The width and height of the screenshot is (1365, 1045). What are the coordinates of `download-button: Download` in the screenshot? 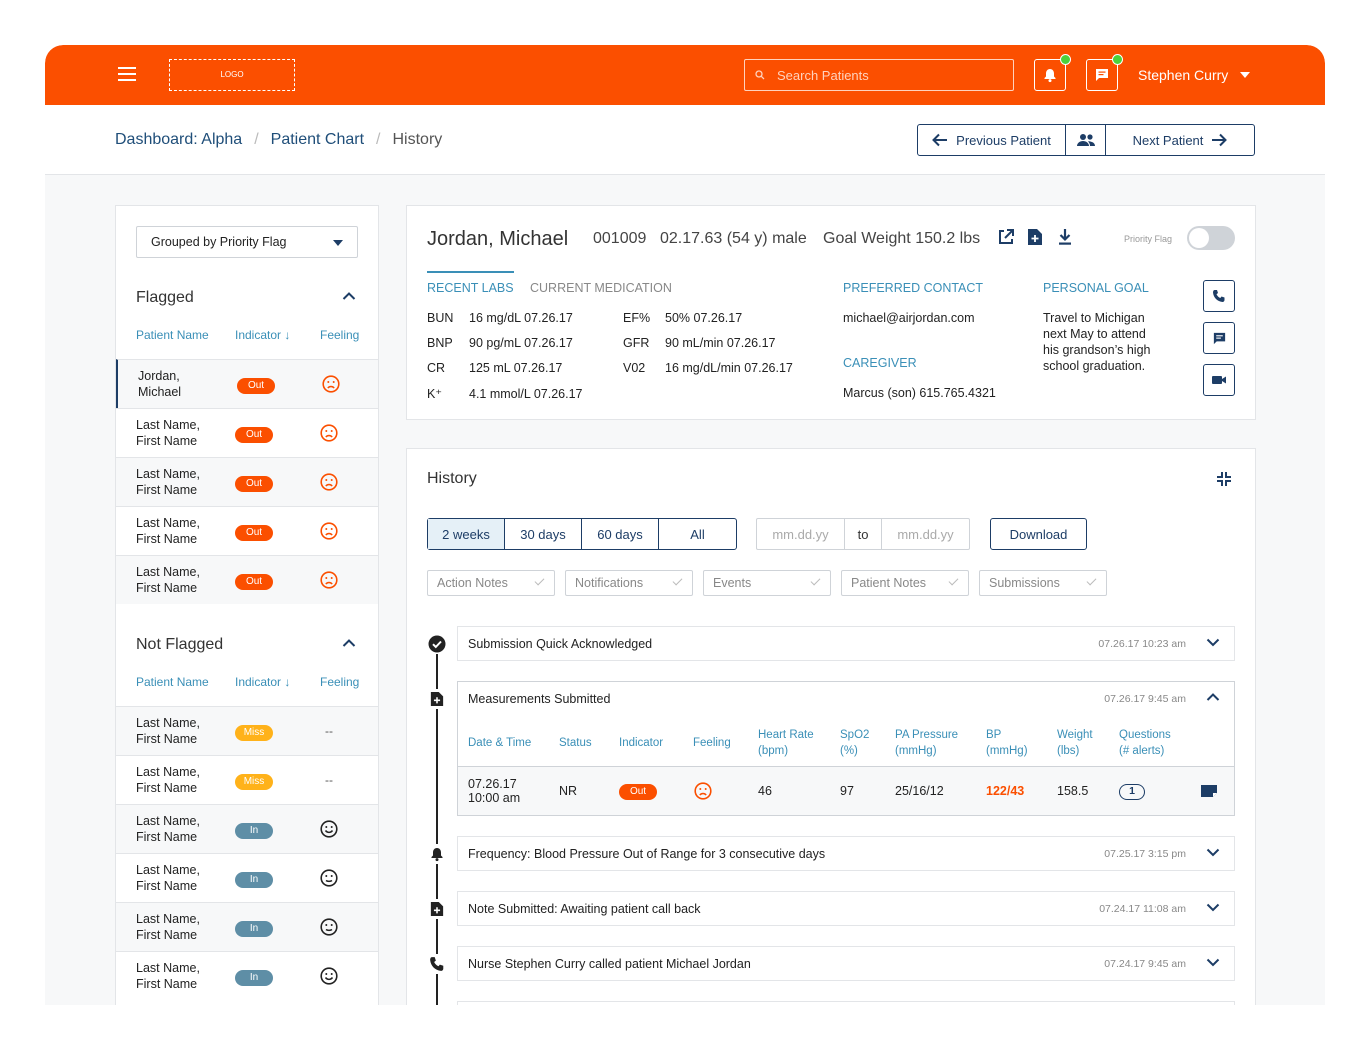 It's located at (1038, 534).